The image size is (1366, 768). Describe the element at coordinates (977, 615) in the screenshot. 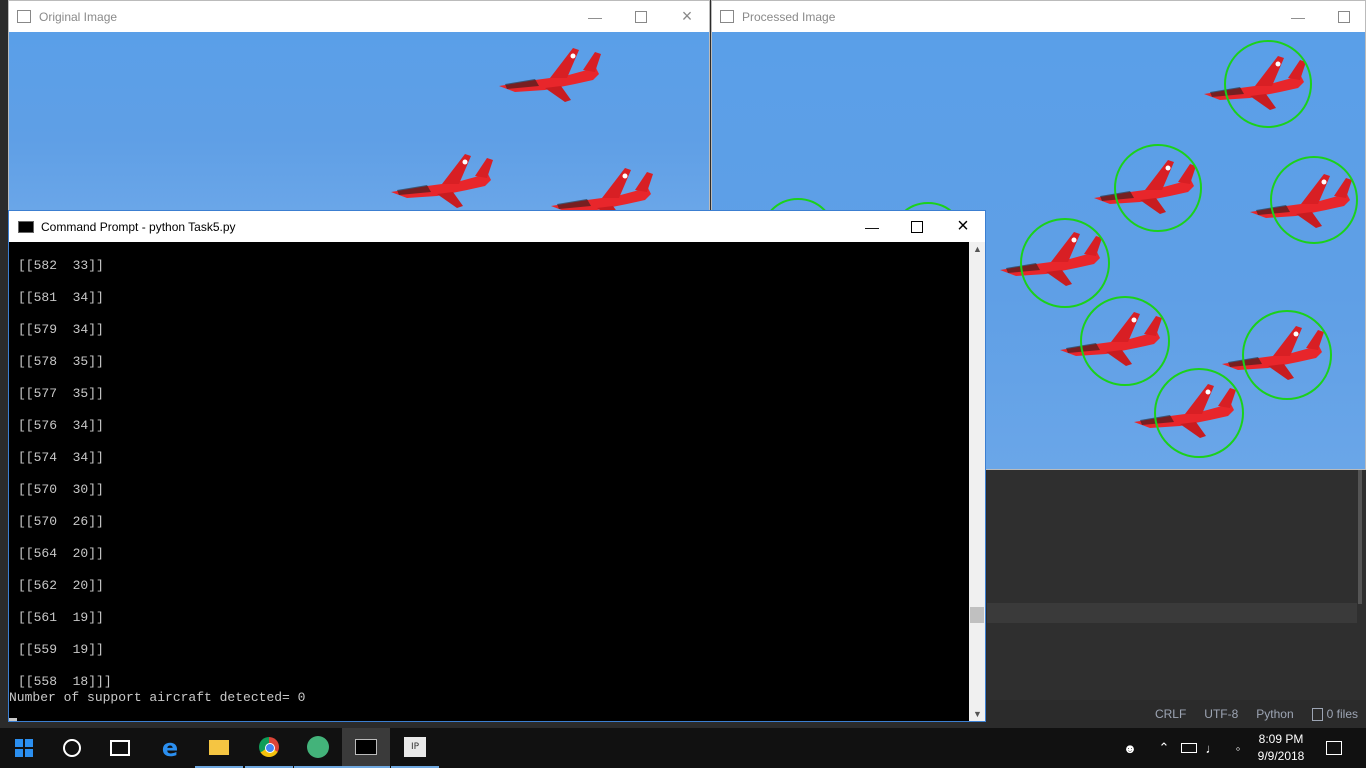

I see `scroll-thumb` at that location.